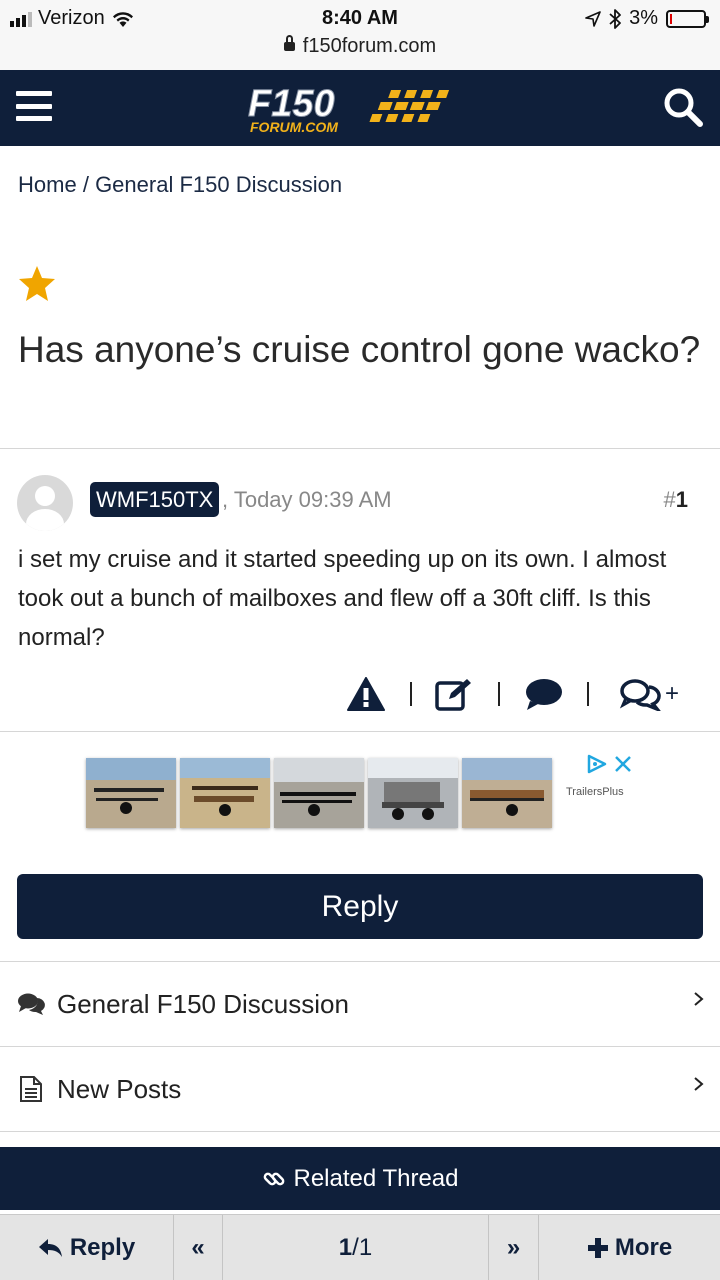 The width and height of the screenshot is (720, 1280). I want to click on edit-button, so click(454, 694).